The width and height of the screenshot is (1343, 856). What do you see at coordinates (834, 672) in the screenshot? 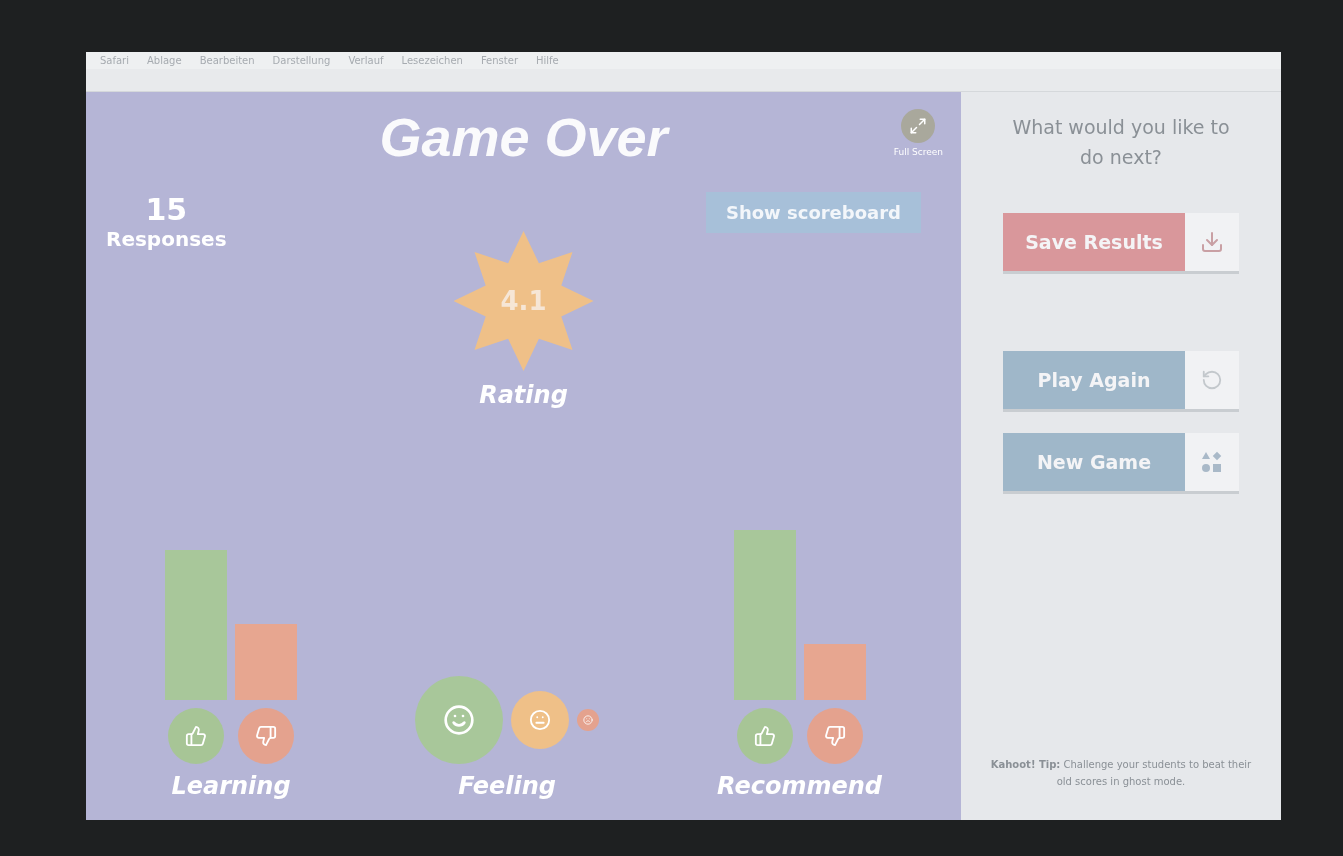
I see `bar` at bounding box center [834, 672].